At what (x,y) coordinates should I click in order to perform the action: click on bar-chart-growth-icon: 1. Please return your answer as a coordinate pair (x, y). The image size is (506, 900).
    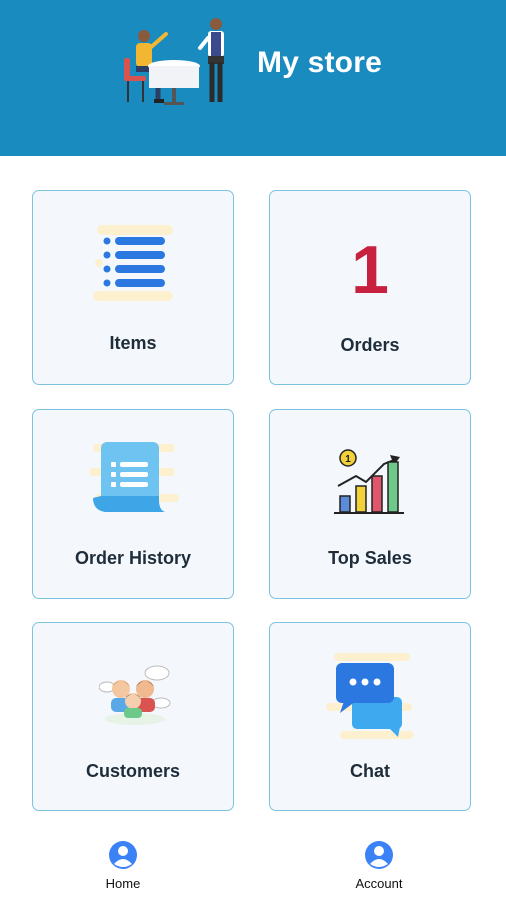
    Looking at the image, I should click on (369, 481).